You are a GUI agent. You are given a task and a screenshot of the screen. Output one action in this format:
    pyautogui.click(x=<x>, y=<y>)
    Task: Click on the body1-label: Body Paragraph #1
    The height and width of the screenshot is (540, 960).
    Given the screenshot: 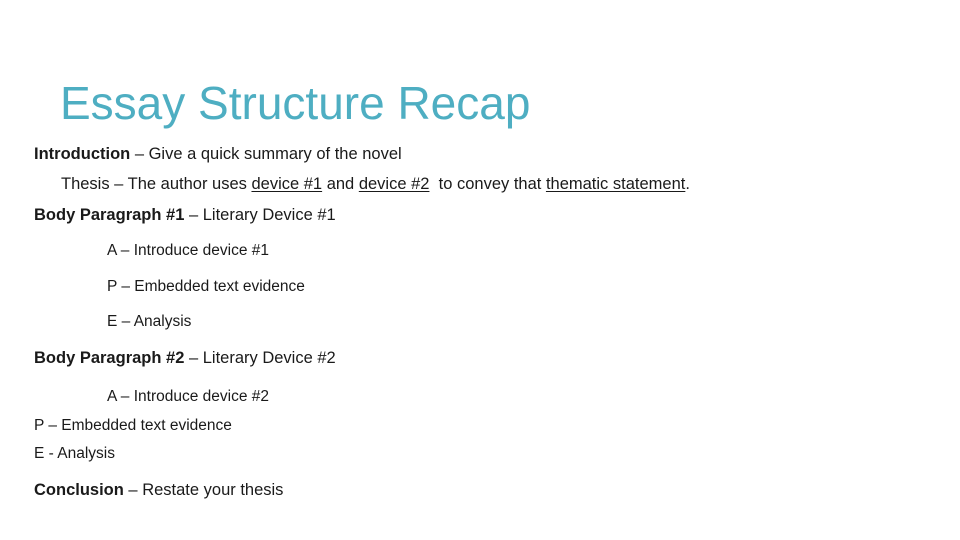 What is the action you would take?
    pyautogui.click(x=109, y=215)
    